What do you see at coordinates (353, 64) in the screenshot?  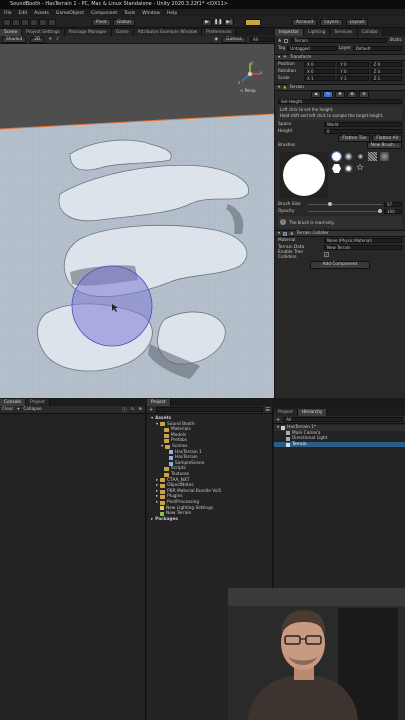 I see `position-y-field: Y 0` at bounding box center [353, 64].